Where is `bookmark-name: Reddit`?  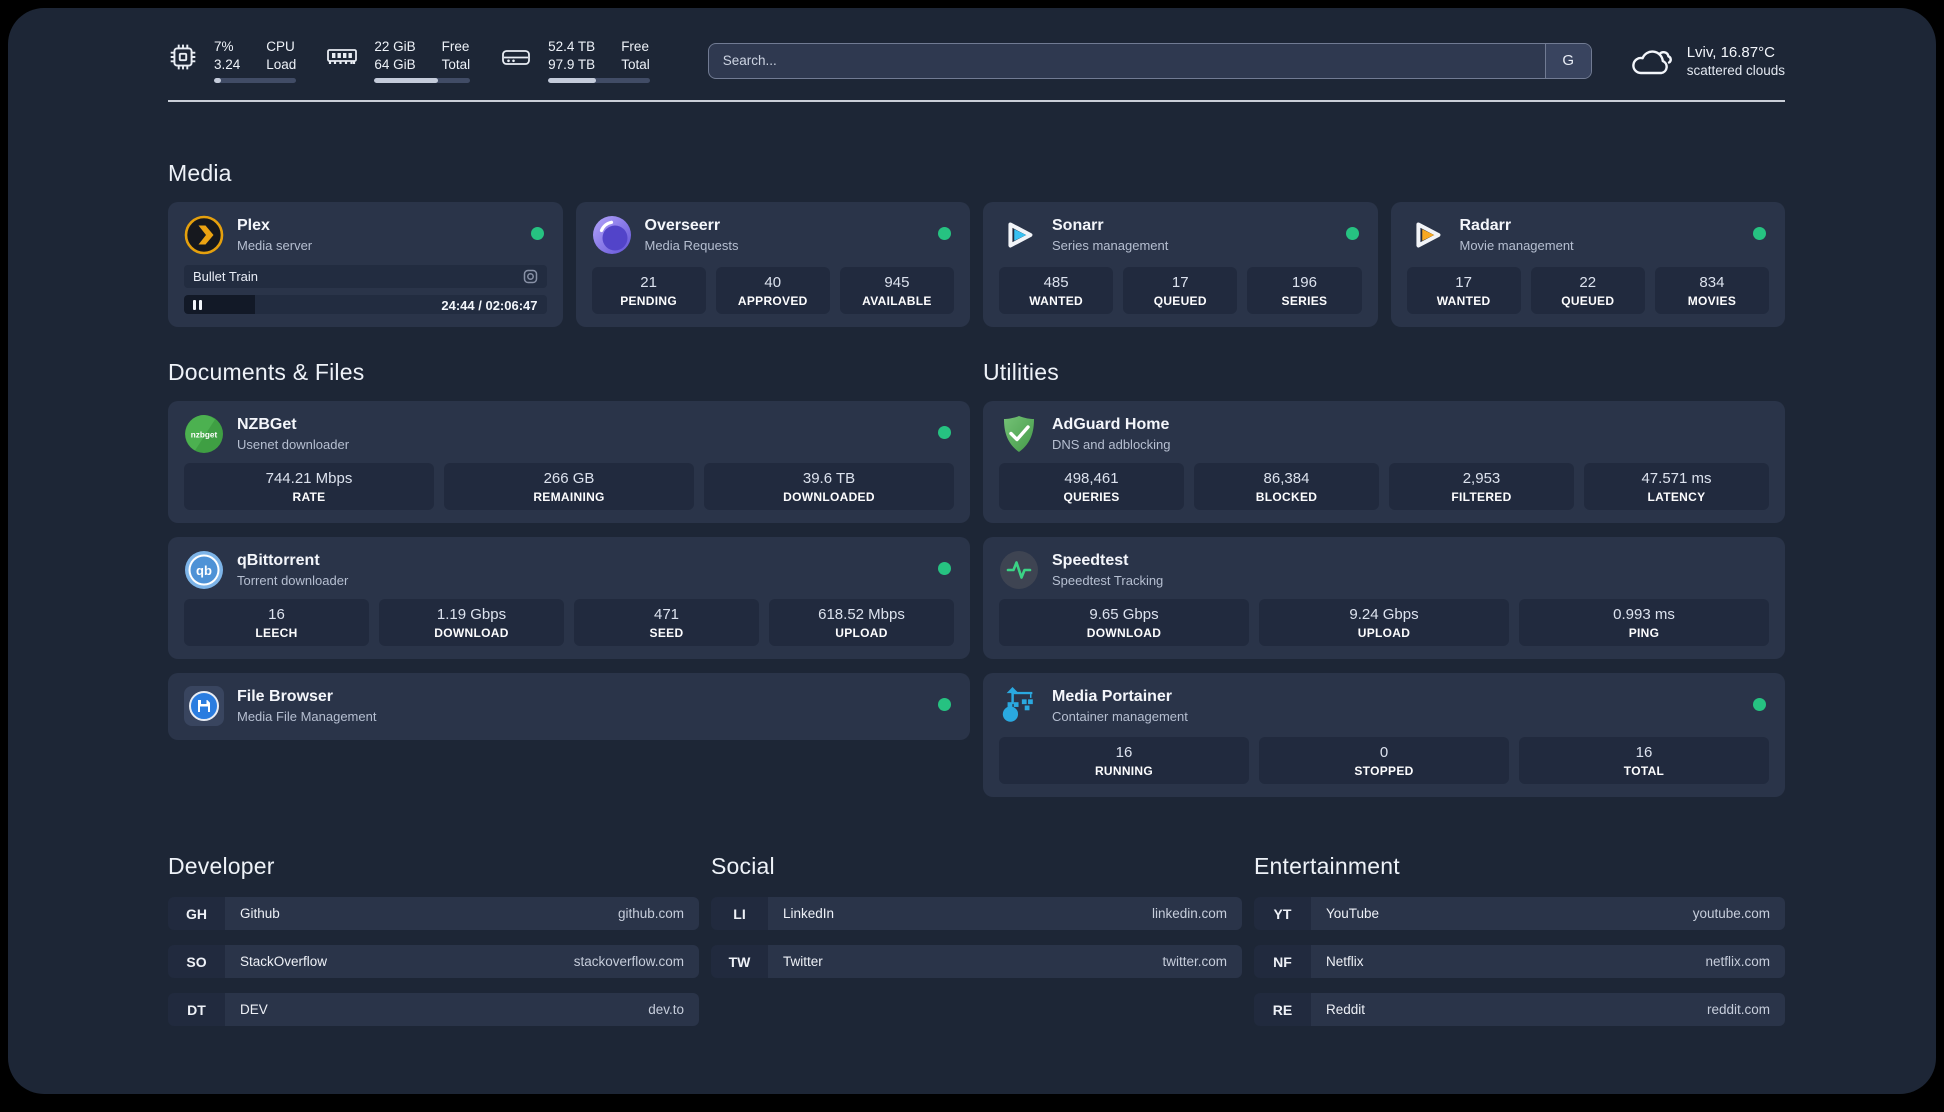 bookmark-name: Reddit is located at coordinates (1346, 1010).